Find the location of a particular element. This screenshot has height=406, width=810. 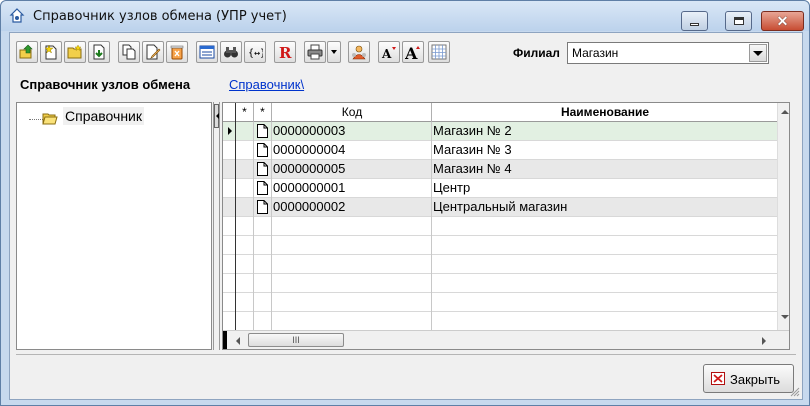

go-up-folder-button is located at coordinates (27, 52).